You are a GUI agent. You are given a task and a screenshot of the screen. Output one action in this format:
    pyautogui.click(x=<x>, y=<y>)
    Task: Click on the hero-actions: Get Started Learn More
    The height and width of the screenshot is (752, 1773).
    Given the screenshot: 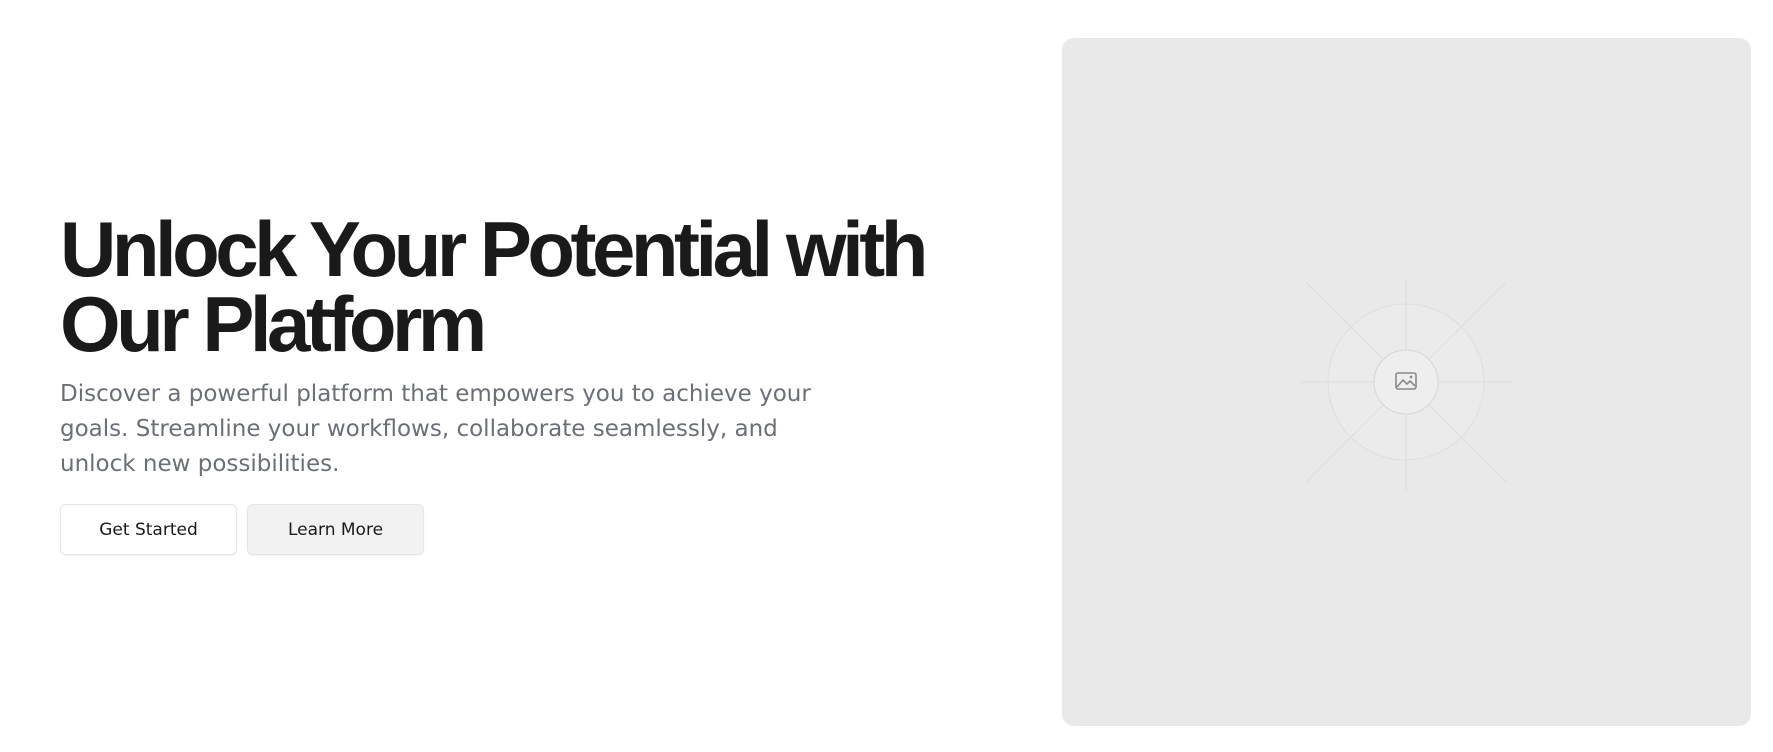 What is the action you would take?
    pyautogui.click(x=520, y=529)
    